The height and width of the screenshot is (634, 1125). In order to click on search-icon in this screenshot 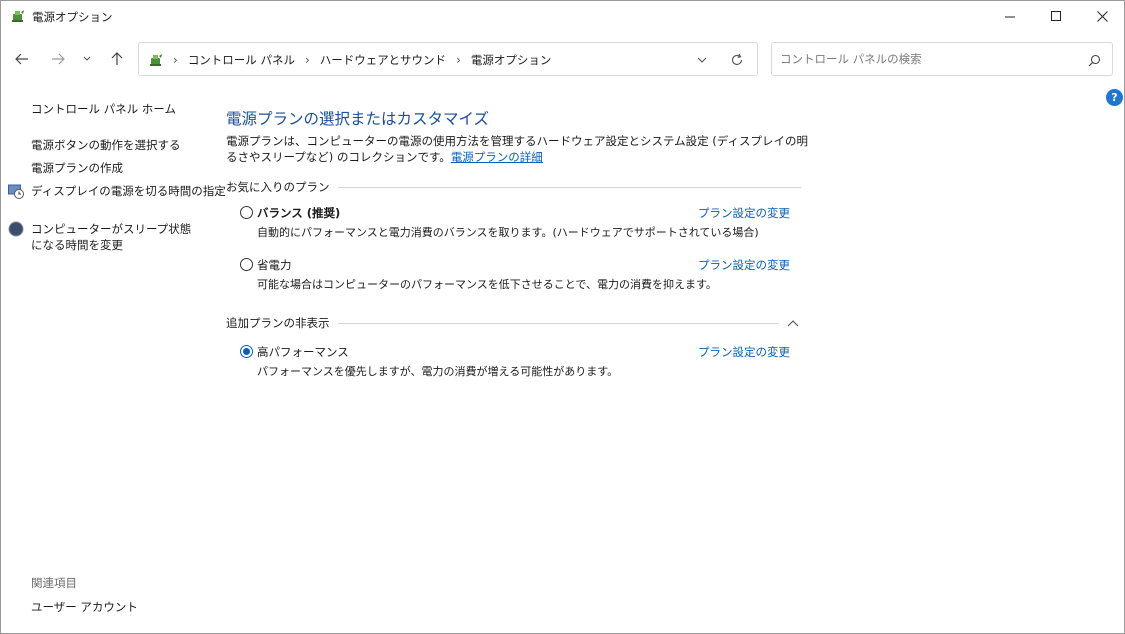, I will do `click(1094, 60)`.